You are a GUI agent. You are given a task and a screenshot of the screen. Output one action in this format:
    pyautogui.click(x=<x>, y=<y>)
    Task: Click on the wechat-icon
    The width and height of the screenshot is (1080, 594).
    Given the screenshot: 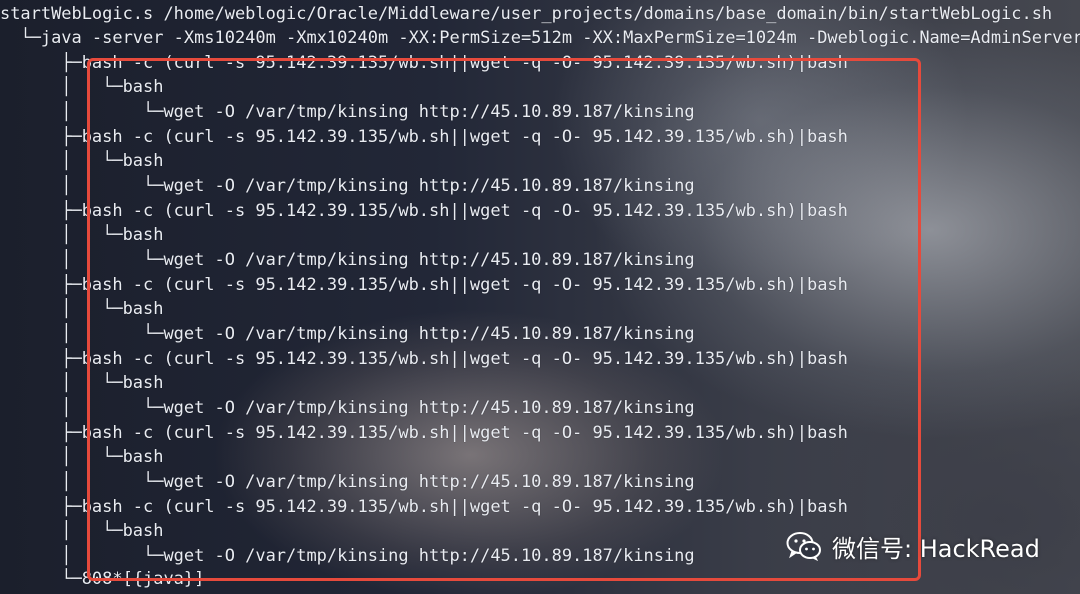 What is the action you would take?
    pyautogui.click(x=803, y=546)
    